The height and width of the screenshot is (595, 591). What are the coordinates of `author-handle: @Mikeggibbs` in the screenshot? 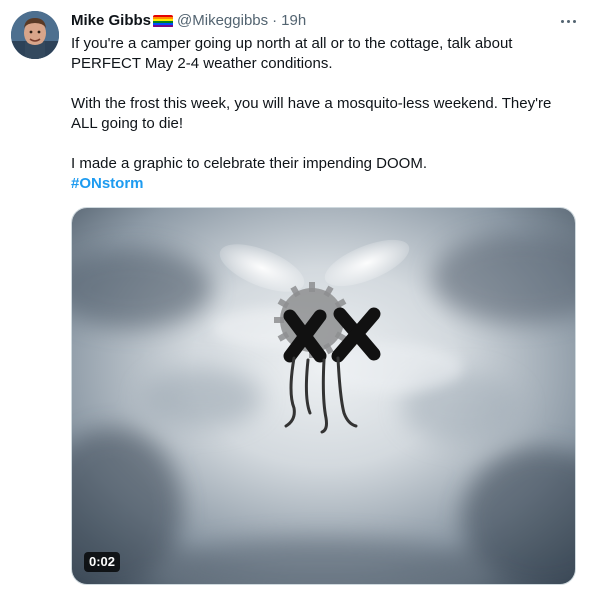 It's located at (222, 21).